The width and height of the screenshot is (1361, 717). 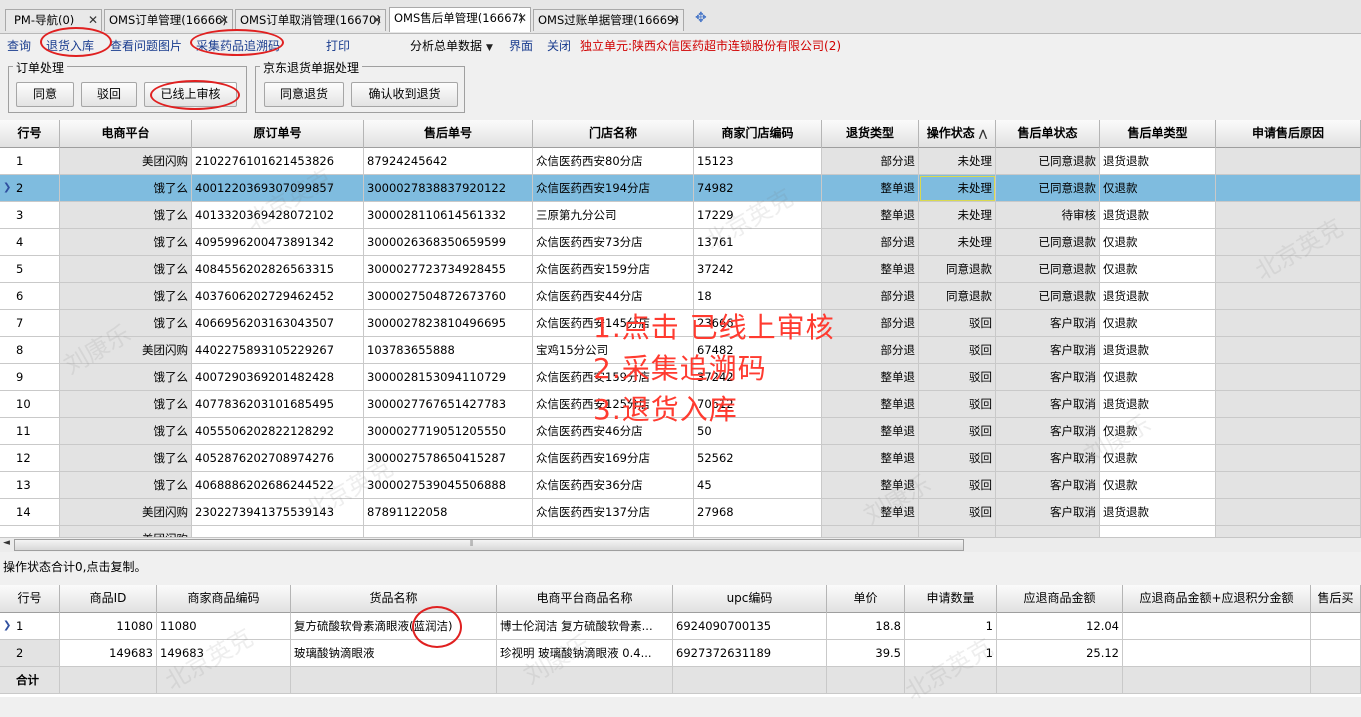 I want to click on confirm-received-button: 确认收到退货, so click(x=404, y=94).